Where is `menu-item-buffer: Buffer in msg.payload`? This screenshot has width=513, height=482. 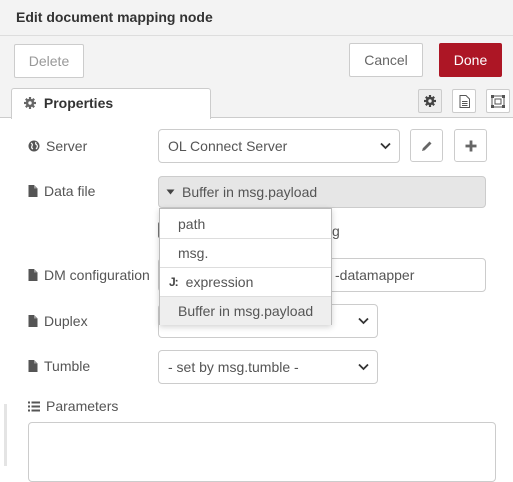
menu-item-buffer: Buffer in msg.payload is located at coordinates (245, 310).